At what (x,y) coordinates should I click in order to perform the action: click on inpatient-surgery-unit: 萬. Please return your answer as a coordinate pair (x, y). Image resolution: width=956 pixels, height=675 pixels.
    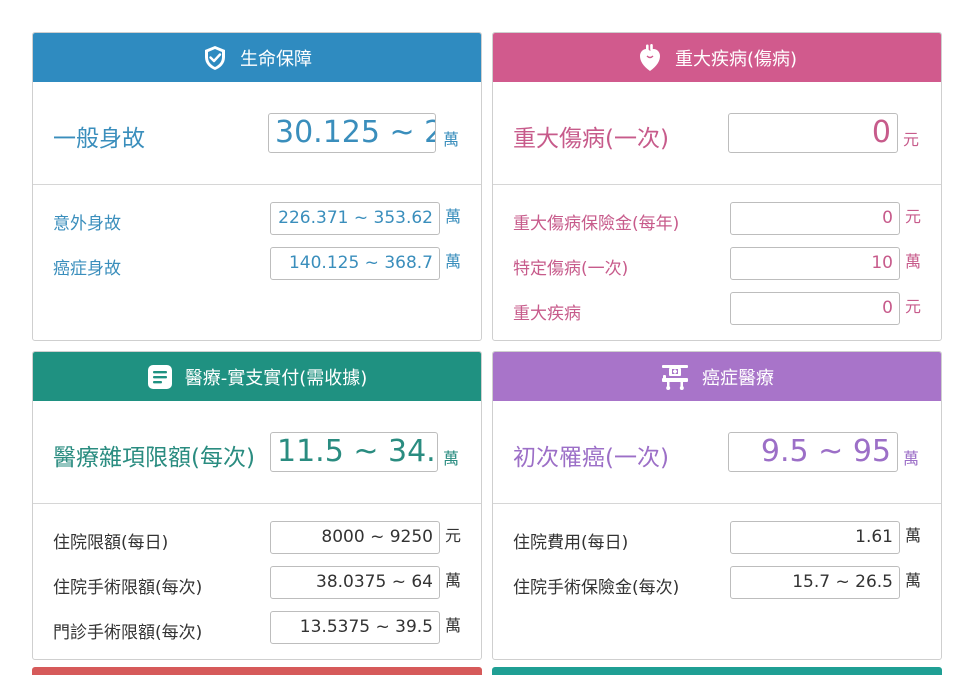
    Looking at the image, I should click on (453, 580).